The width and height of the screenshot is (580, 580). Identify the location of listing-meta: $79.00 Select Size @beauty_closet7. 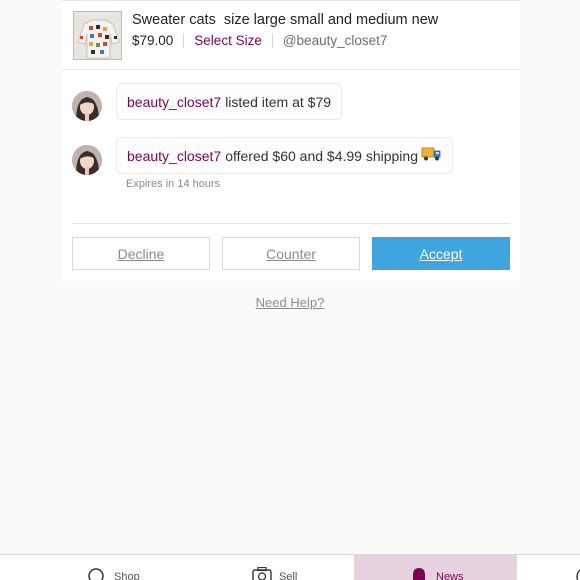
(259, 40).